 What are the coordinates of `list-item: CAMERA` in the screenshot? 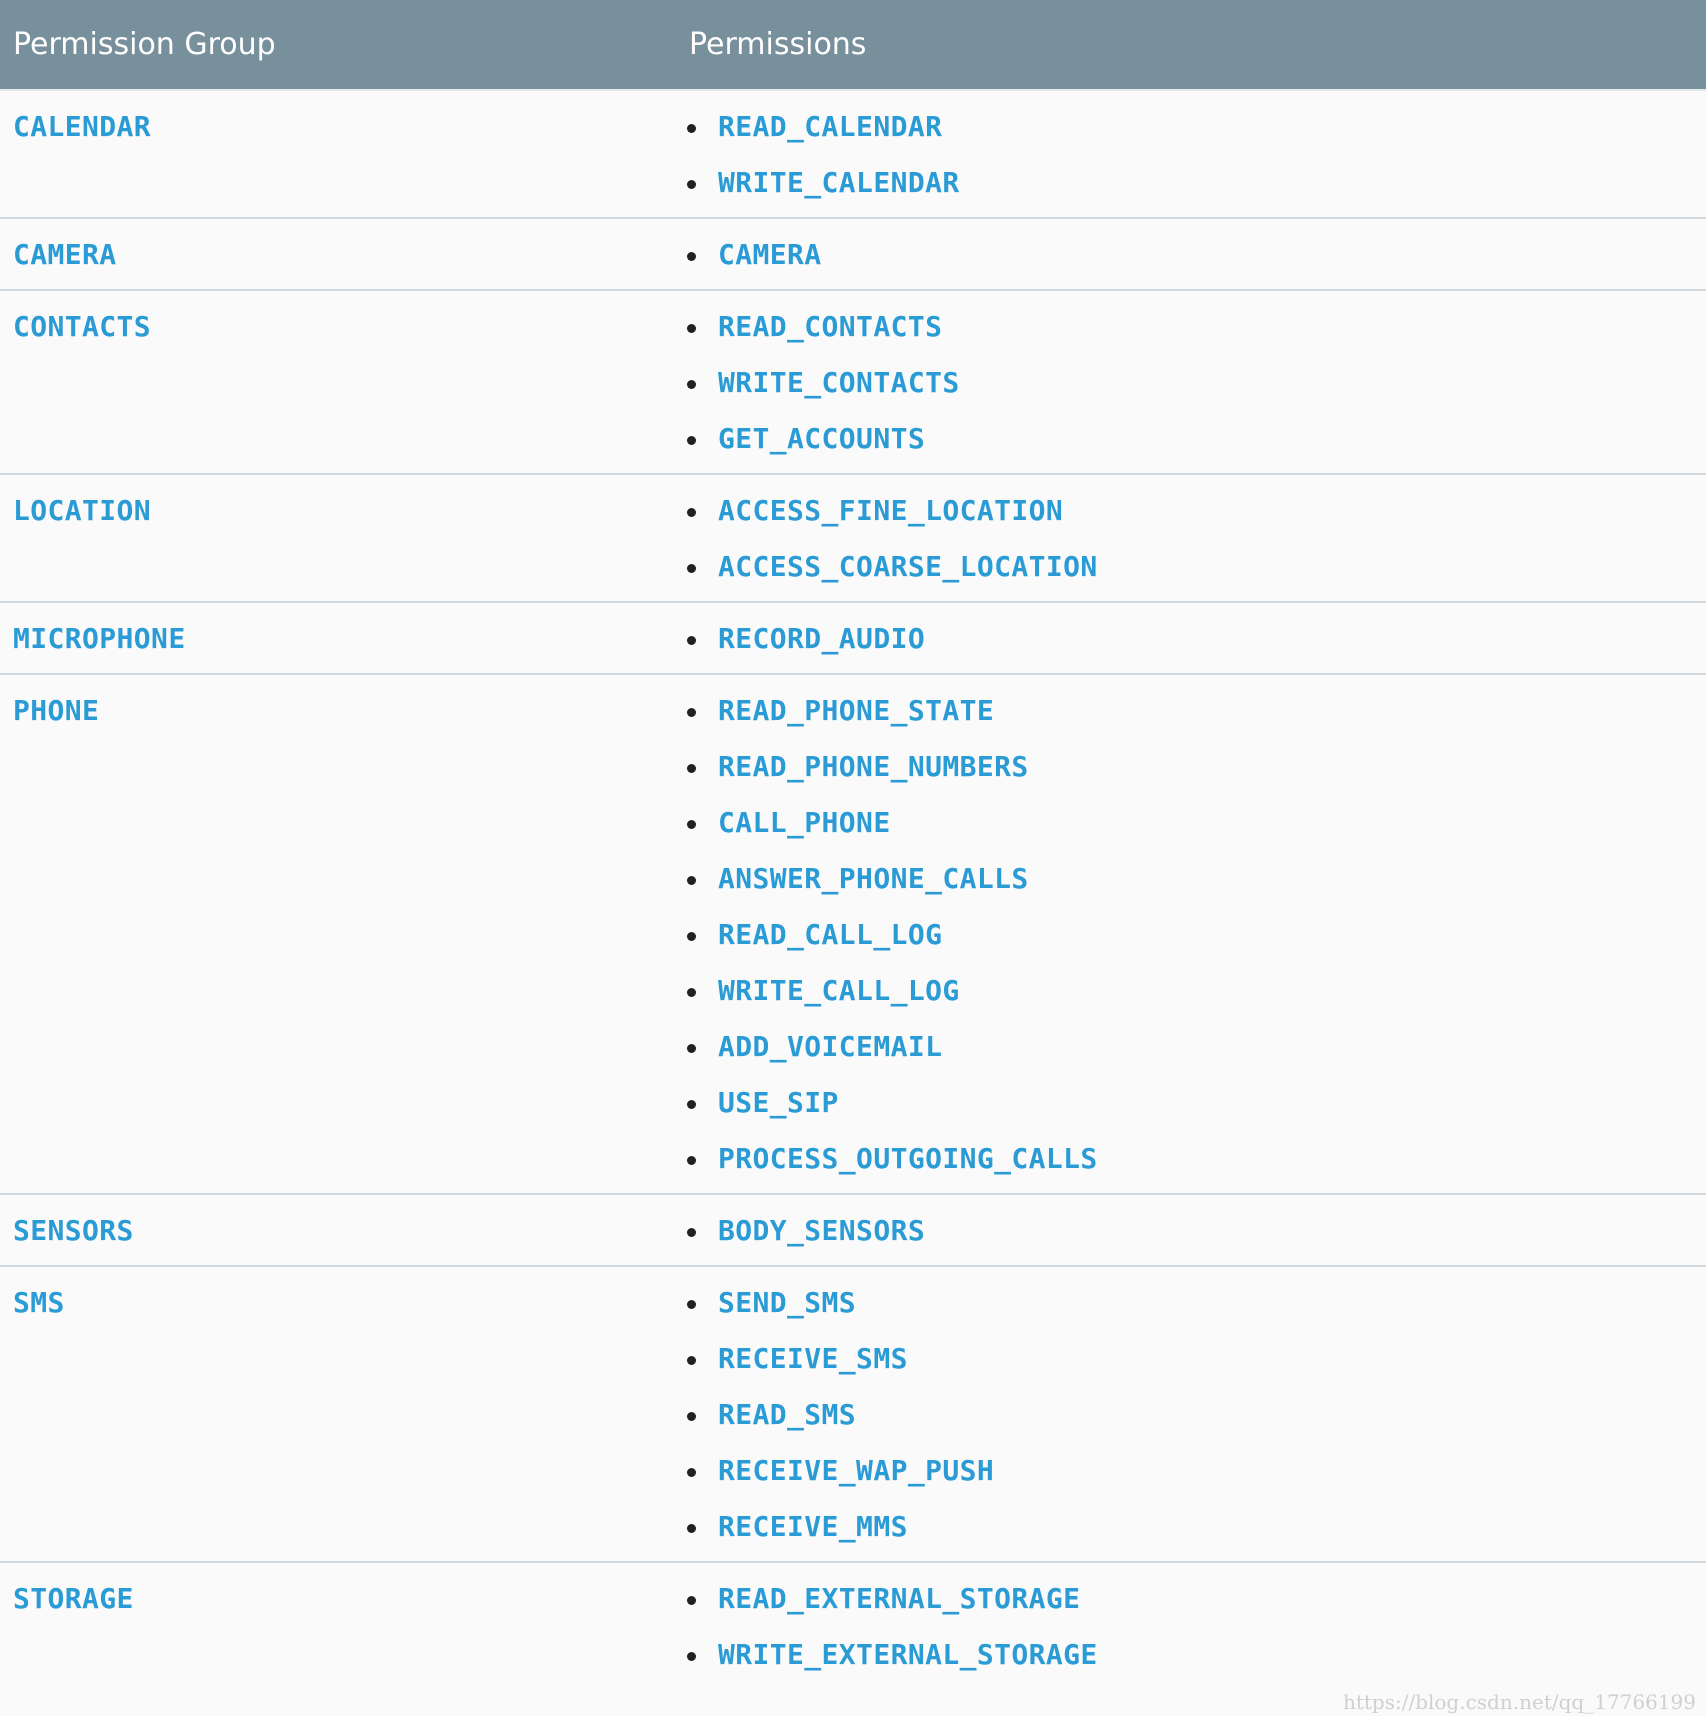 It's located at (1191, 255).